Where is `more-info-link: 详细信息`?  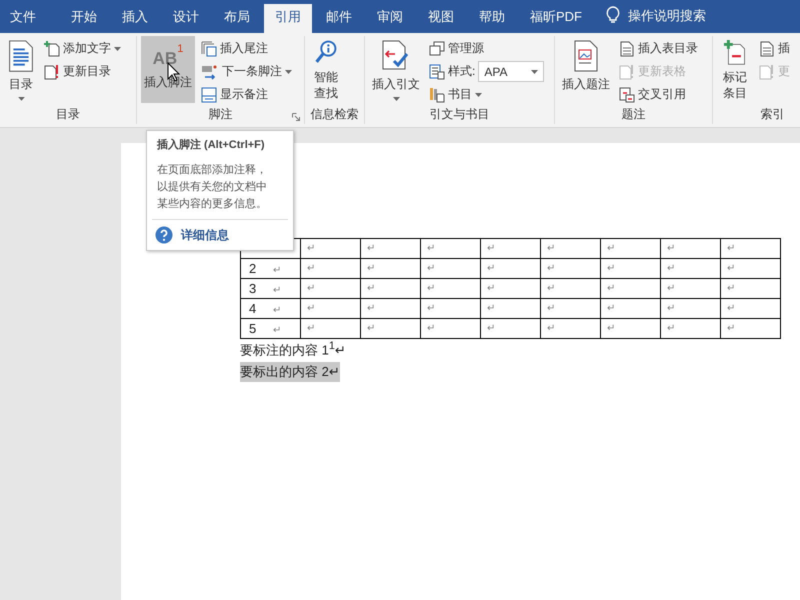 more-info-link: 详细信息 is located at coordinates (205, 235).